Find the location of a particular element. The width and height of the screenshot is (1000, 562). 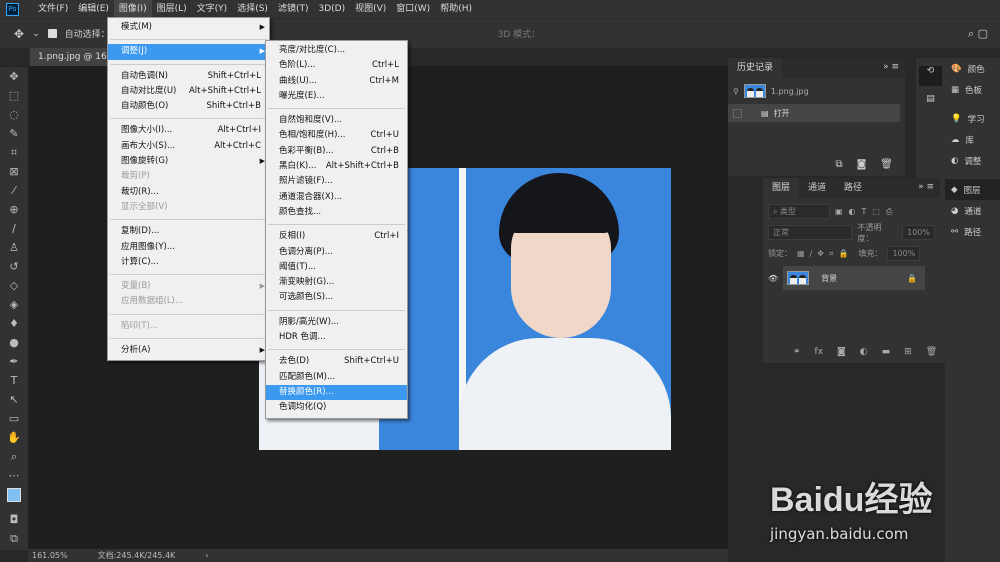

menu-10: 帮助(H) is located at coordinates (456, 9).